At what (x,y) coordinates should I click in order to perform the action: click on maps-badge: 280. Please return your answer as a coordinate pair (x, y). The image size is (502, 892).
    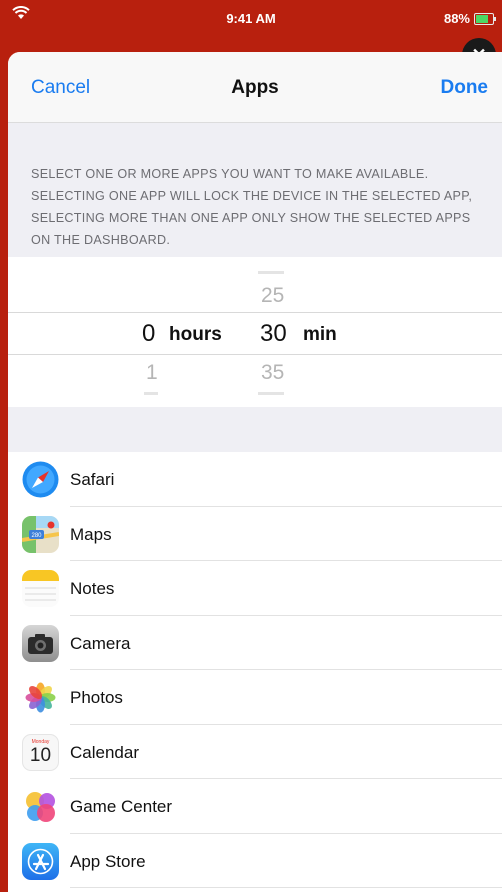
    Looking at the image, I should click on (36, 536).